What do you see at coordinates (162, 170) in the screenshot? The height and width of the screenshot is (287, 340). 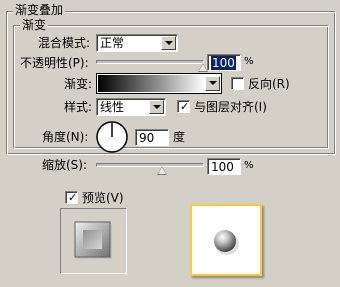 I see `scale-slider-thumb` at bounding box center [162, 170].